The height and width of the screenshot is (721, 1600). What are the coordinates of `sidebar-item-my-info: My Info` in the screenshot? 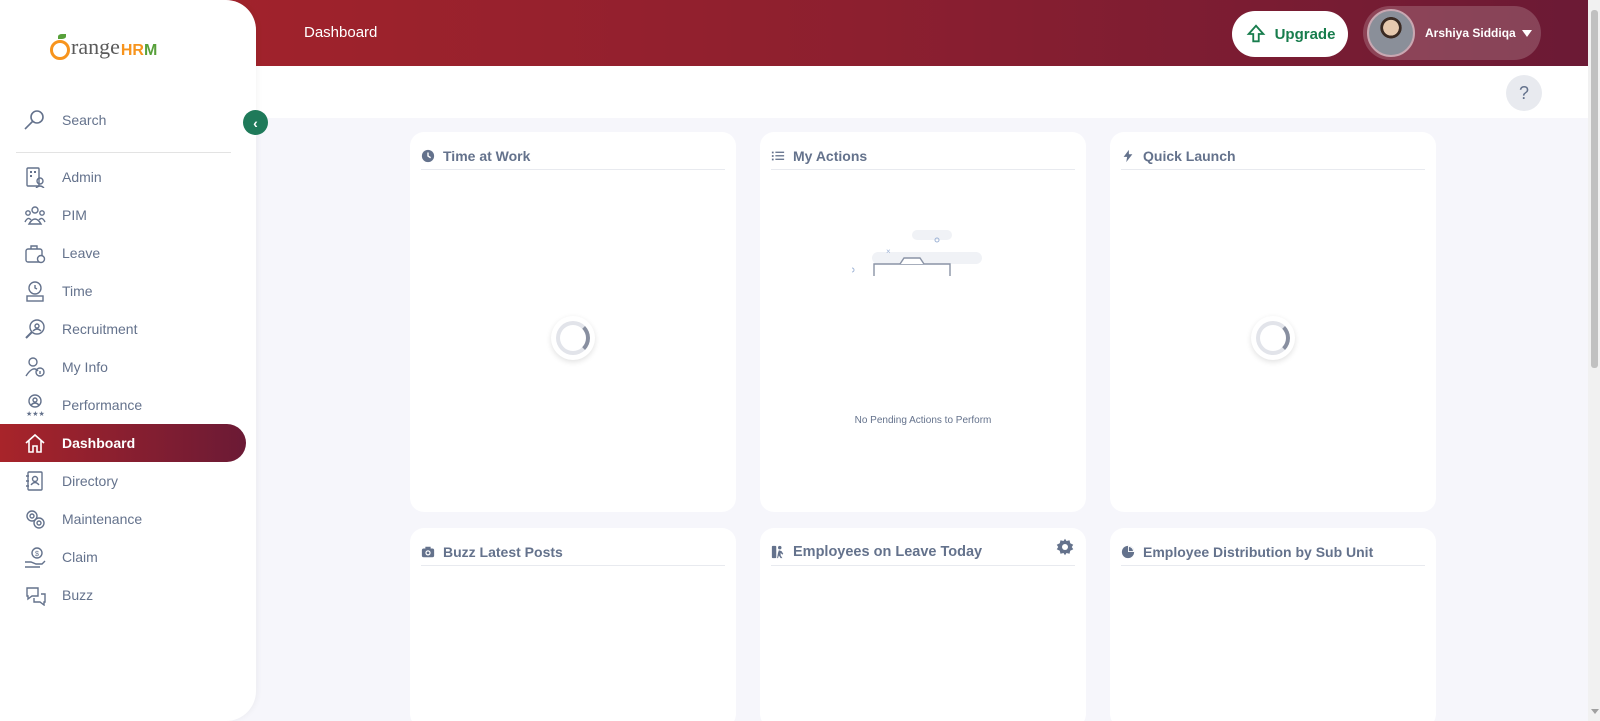 It's located at (123, 367).